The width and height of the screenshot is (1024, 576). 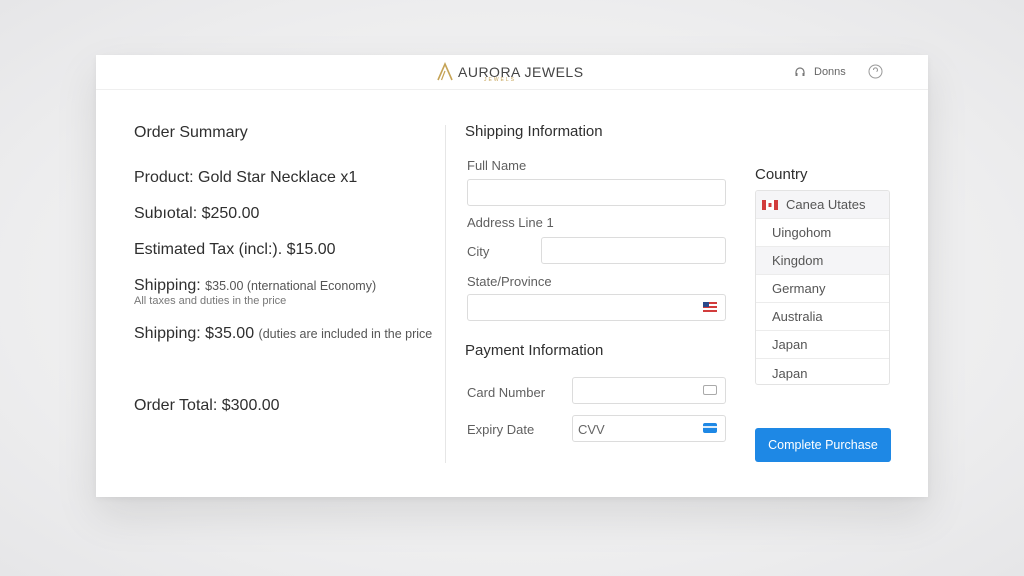 I want to click on us-flag-icon, so click(x=710, y=307).